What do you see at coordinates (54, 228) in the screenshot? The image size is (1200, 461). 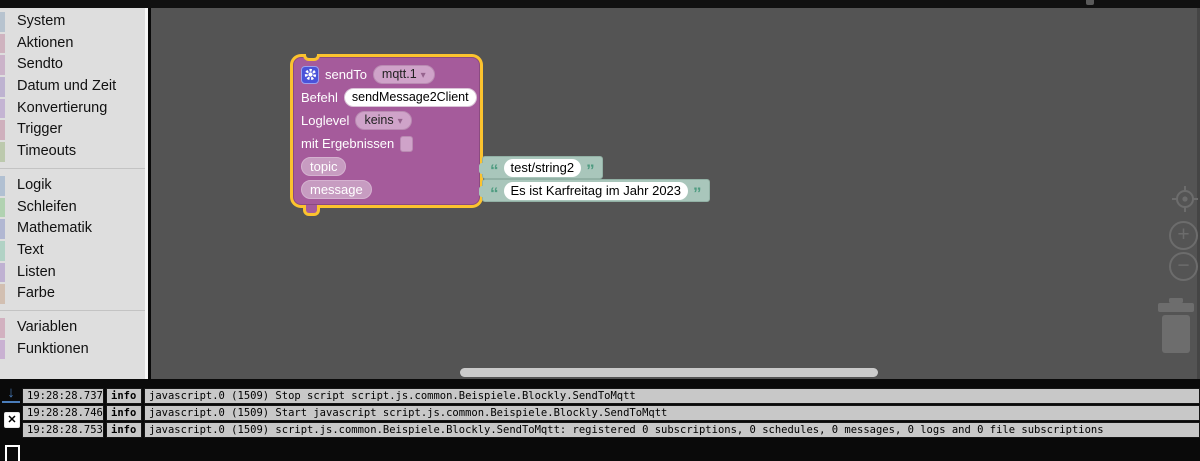 I see `category-label: Mathematik` at bounding box center [54, 228].